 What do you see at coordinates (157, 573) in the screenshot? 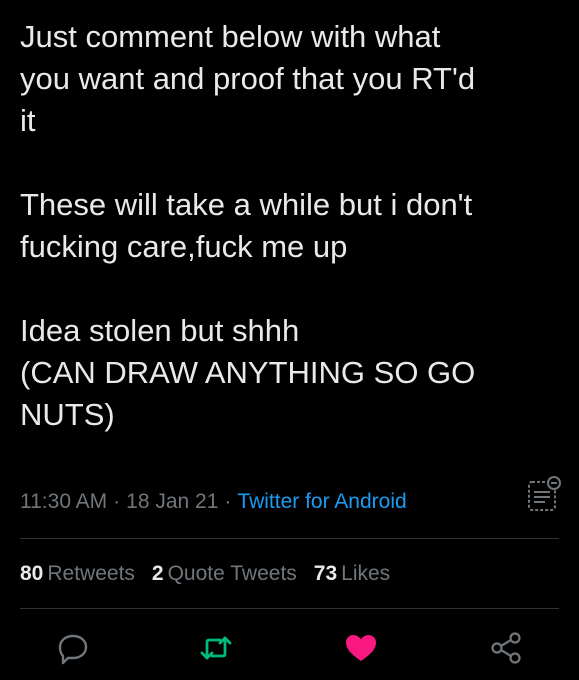
I see `quote-tweets-count: 2` at bounding box center [157, 573].